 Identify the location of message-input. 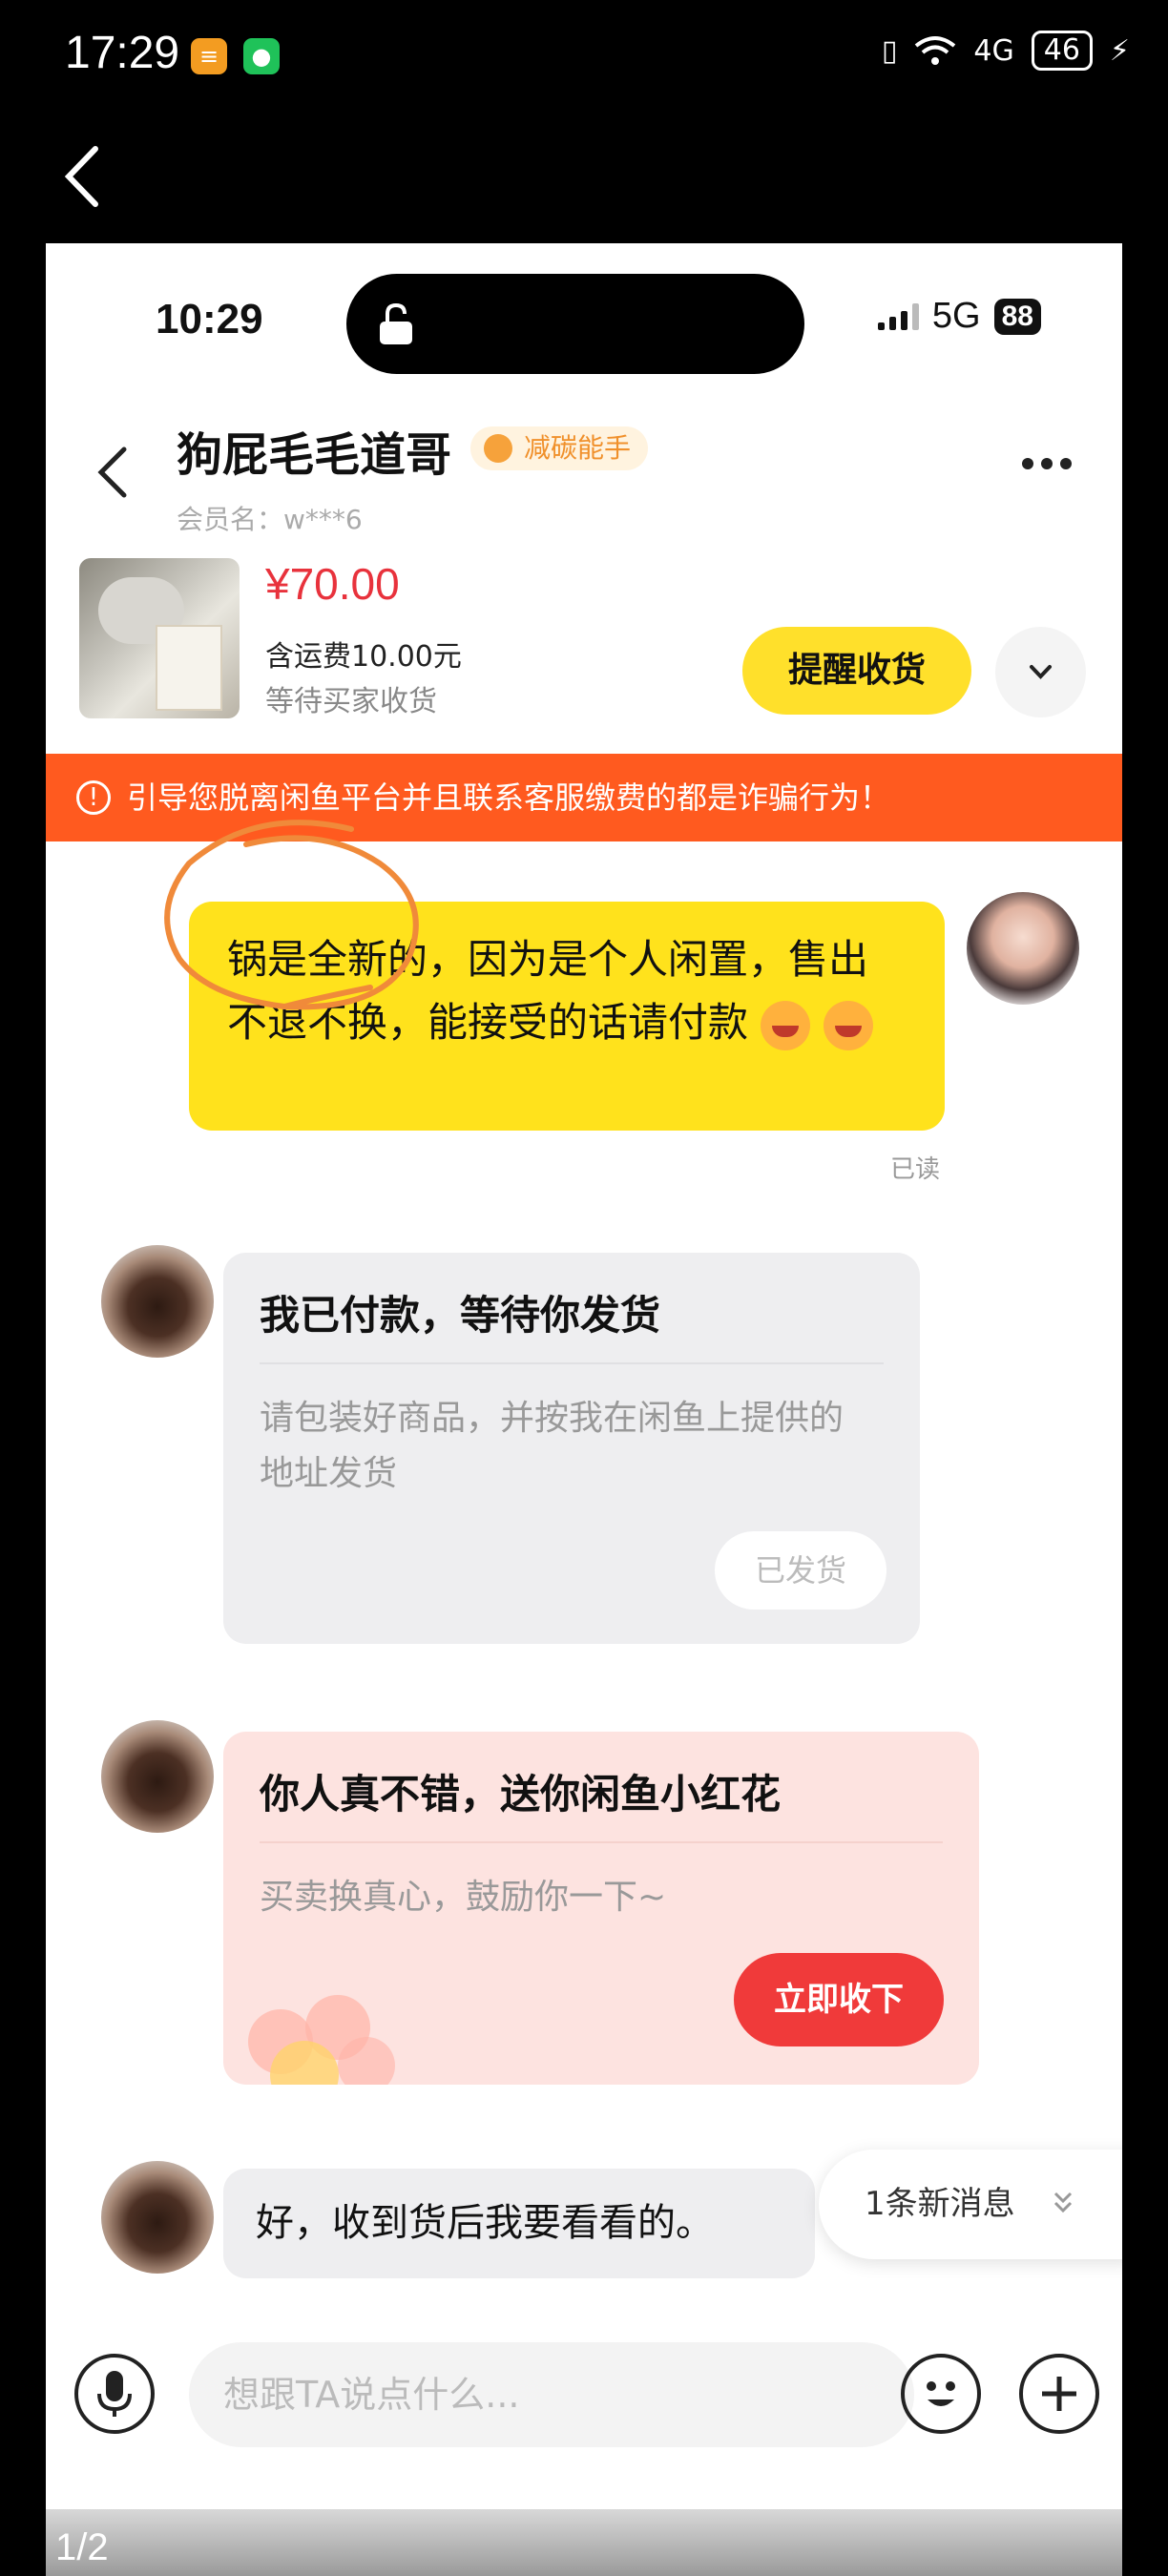
(551, 2394).